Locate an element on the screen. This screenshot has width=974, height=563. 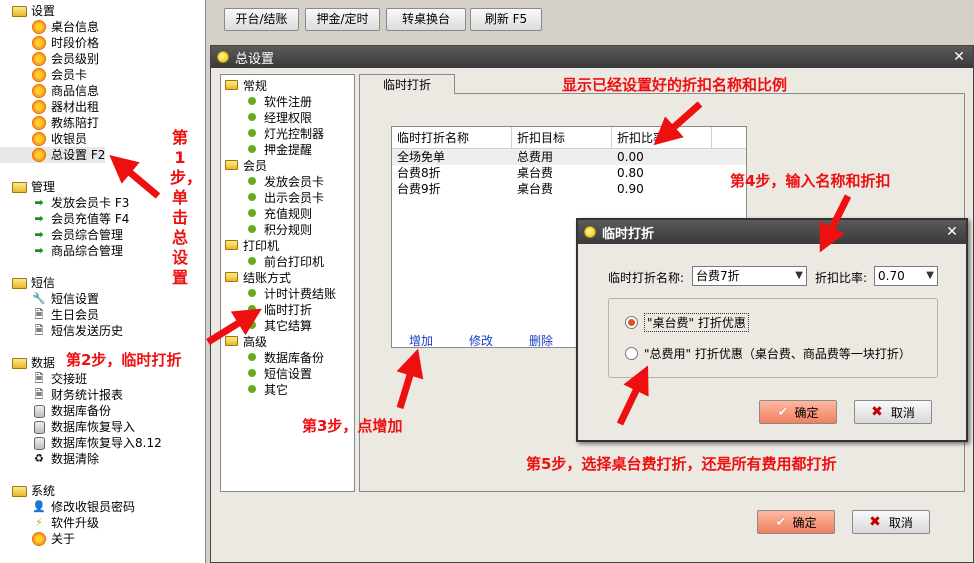
arrow-step4 is located at coordinates (835, 223).